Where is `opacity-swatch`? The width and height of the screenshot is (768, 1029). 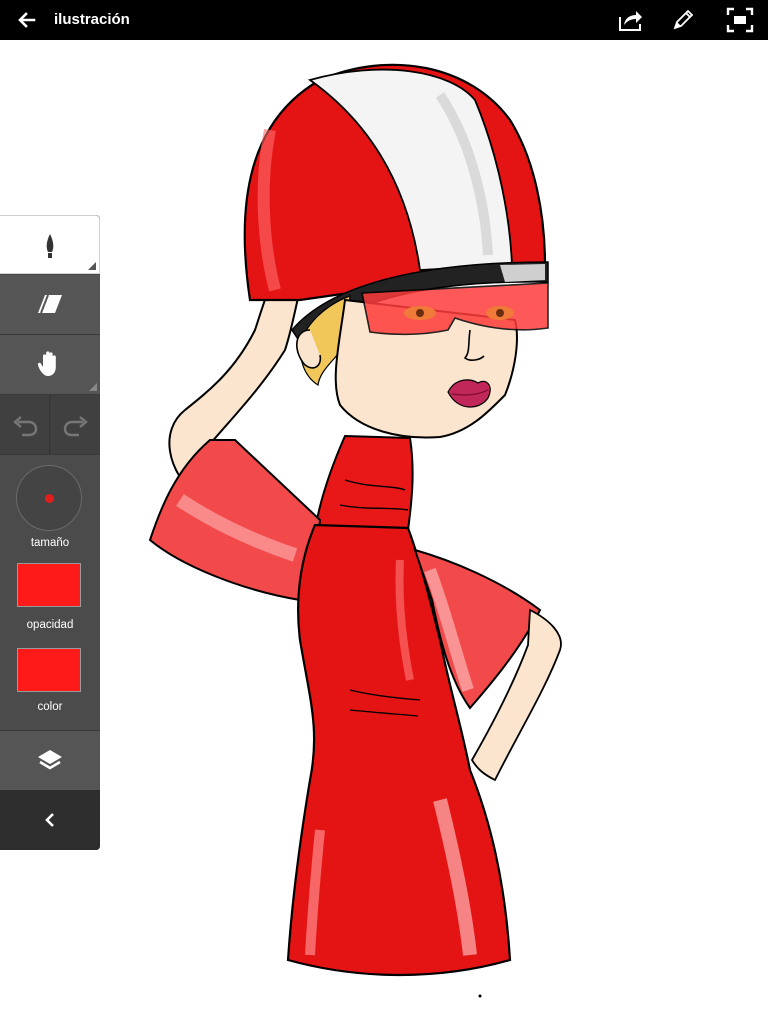
opacity-swatch is located at coordinates (49, 585).